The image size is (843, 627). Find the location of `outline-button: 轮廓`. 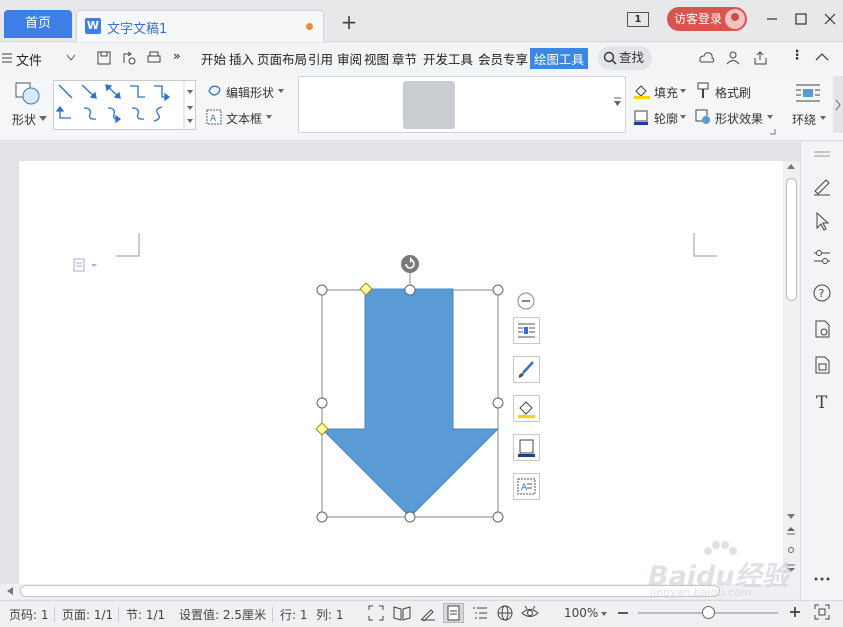

outline-button: 轮廓 is located at coordinates (666, 118).